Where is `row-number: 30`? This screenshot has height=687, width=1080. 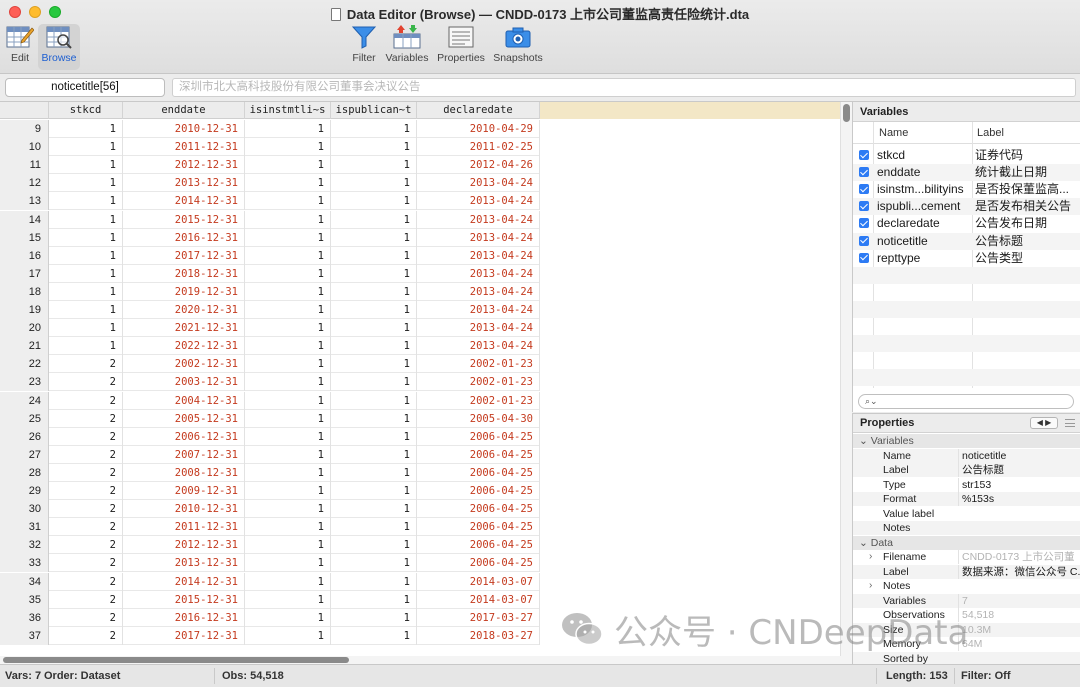
row-number: 30 is located at coordinates (24, 509).